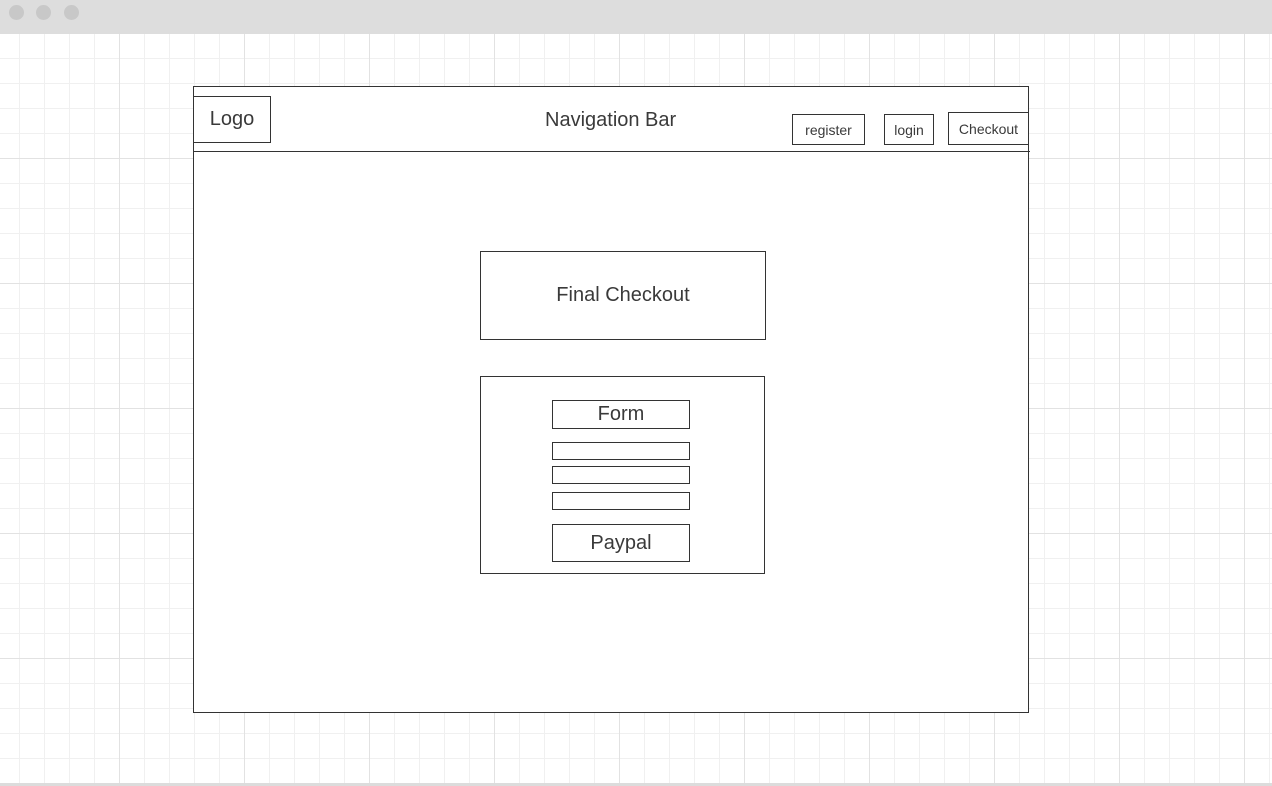  What do you see at coordinates (621, 543) in the screenshot?
I see `paypal-button: Paypal` at bounding box center [621, 543].